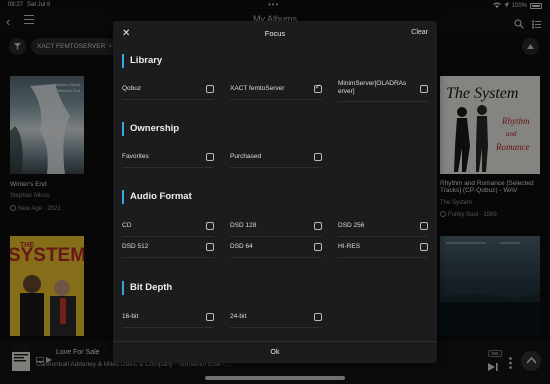 The height and width of the screenshot is (384, 550). Describe the element at coordinates (168, 158) in the screenshot. I see `option-favorites: Favorites` at that location.